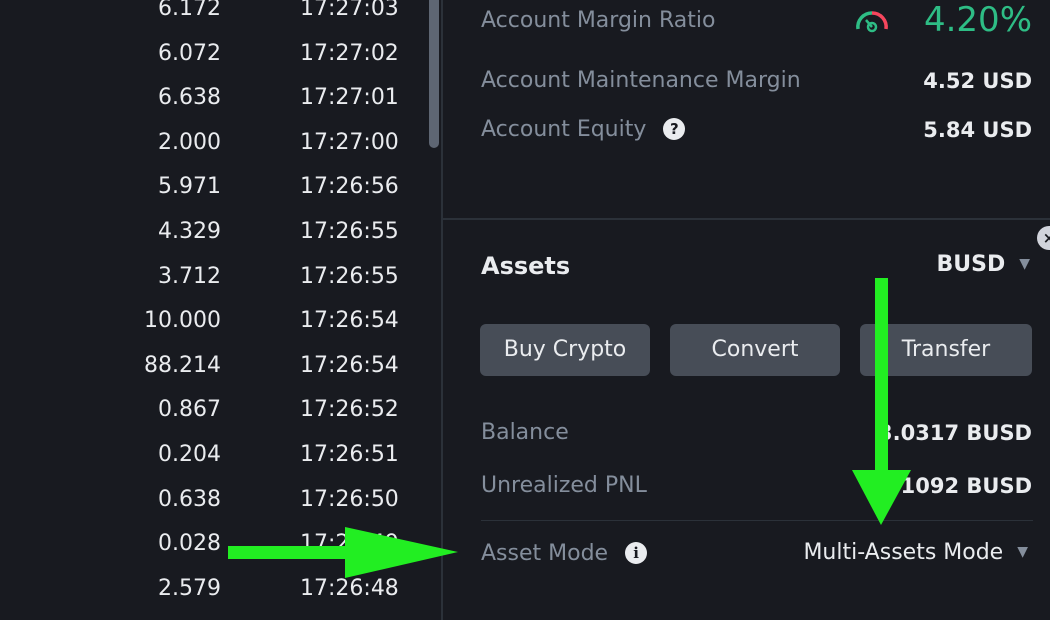 The image size is (1057, 628). What do you see at coordinates (349, 410) in the screenshot?
I see `trade-time: 17:26:52` at bounding box center [349, 410].